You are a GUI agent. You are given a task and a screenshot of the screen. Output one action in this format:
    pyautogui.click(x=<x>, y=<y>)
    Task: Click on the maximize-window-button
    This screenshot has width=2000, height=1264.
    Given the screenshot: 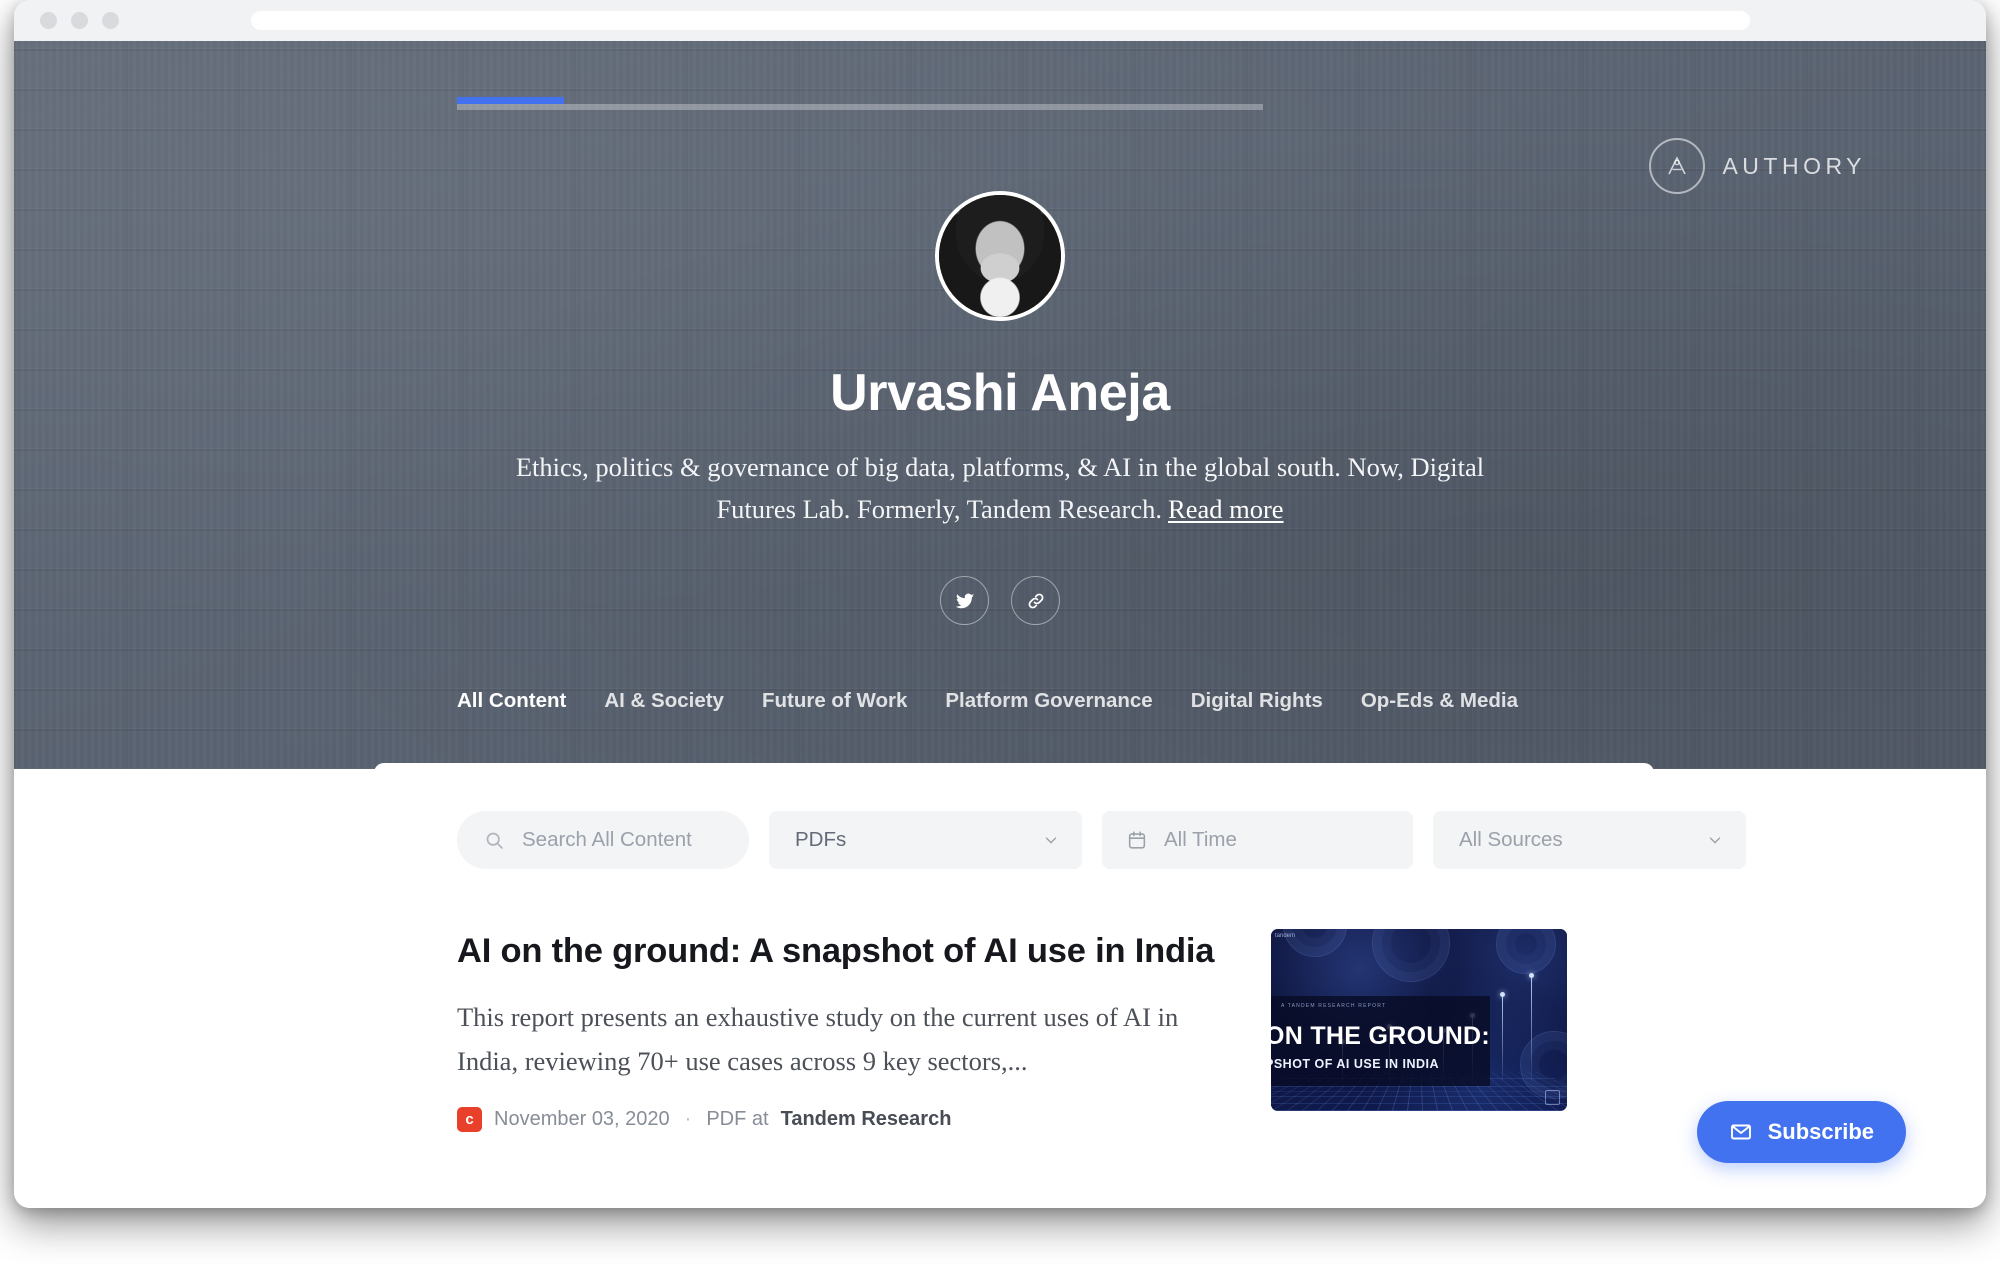 What is the action you would take?
    pyautogui.click(x=110, y=20)
    